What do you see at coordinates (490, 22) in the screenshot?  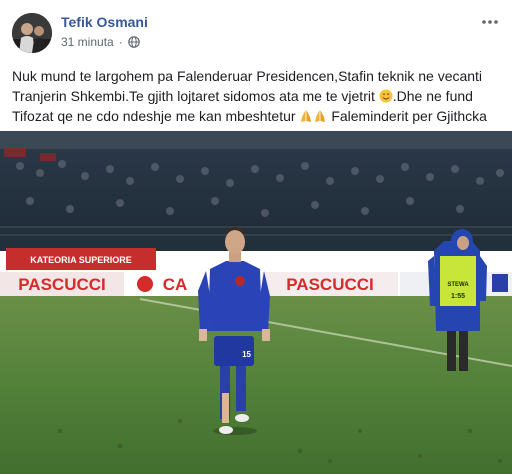 I see `more-options-icon` at bounding box center [490, 22].